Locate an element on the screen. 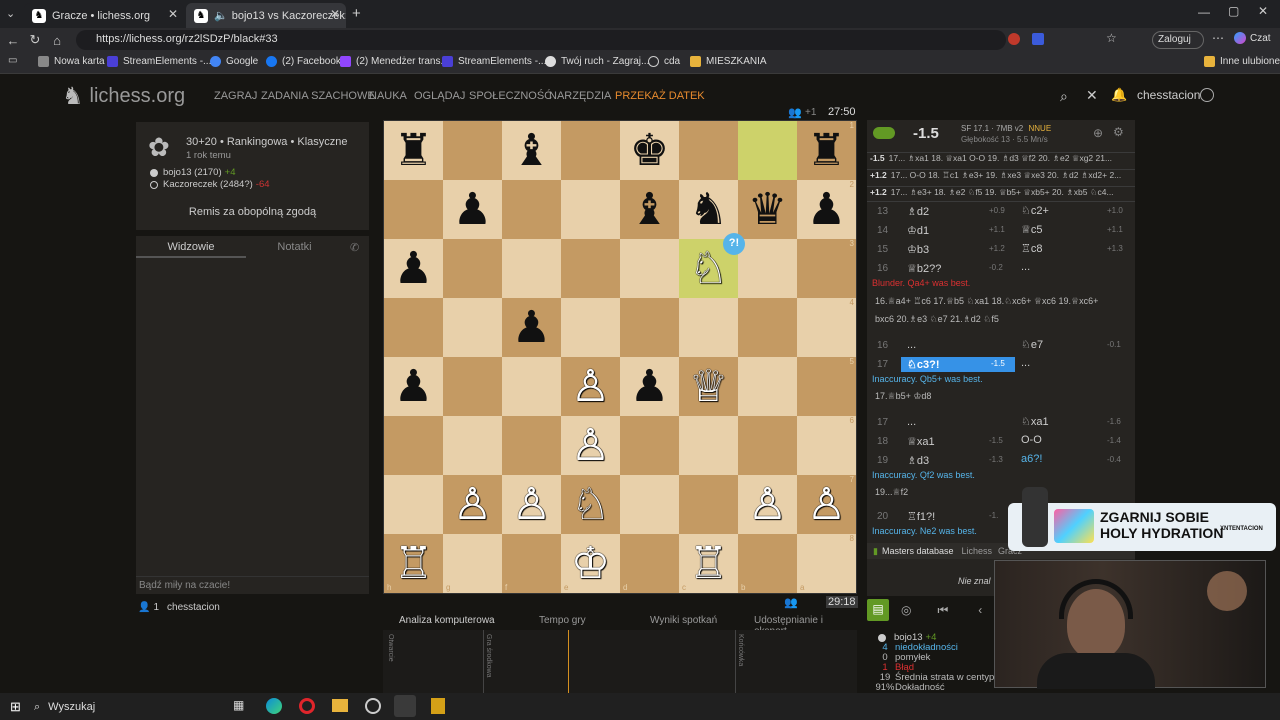  favorites-icon: ☆ is located at coordinates (1111, 38).